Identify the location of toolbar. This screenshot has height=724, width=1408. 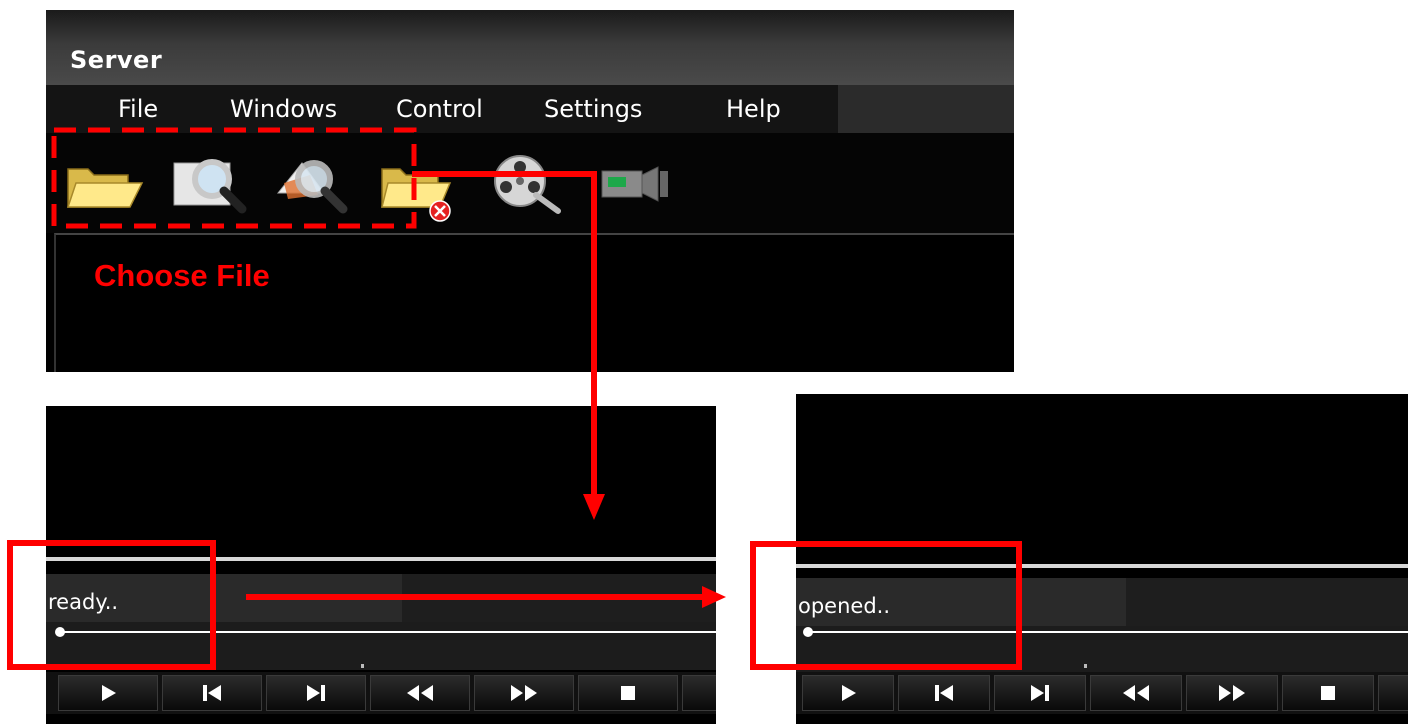
(530, 183).